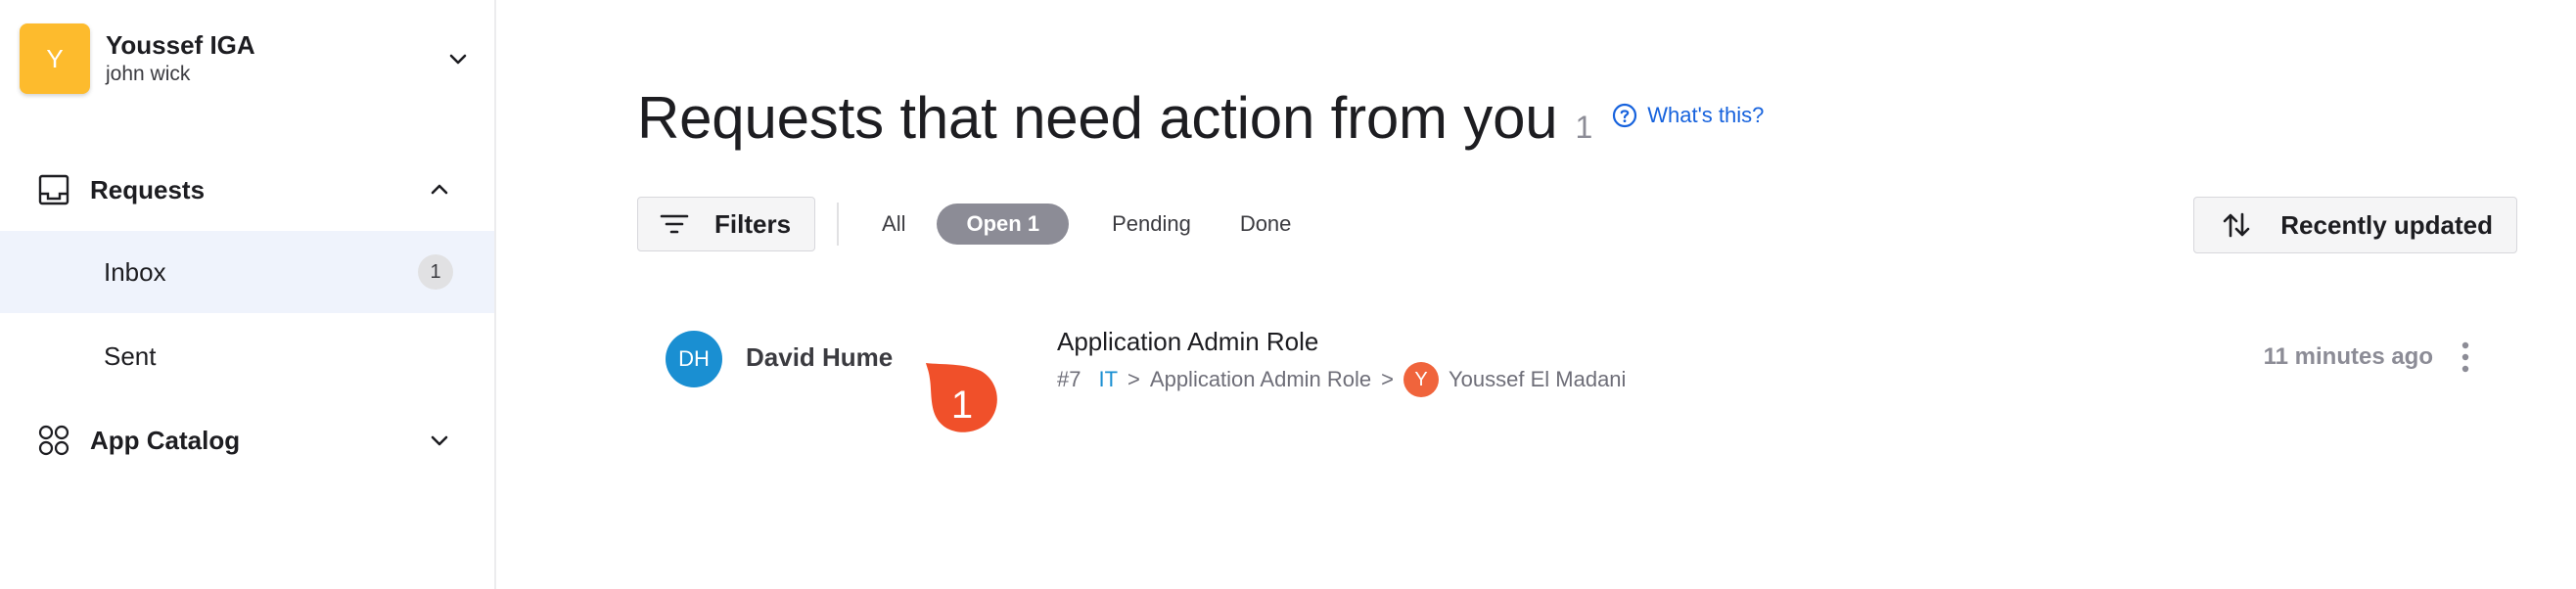  What do you see at coordinates (894, 225) in the screenshot?
I see `tab-all: All` at bounding box center [894, 225].